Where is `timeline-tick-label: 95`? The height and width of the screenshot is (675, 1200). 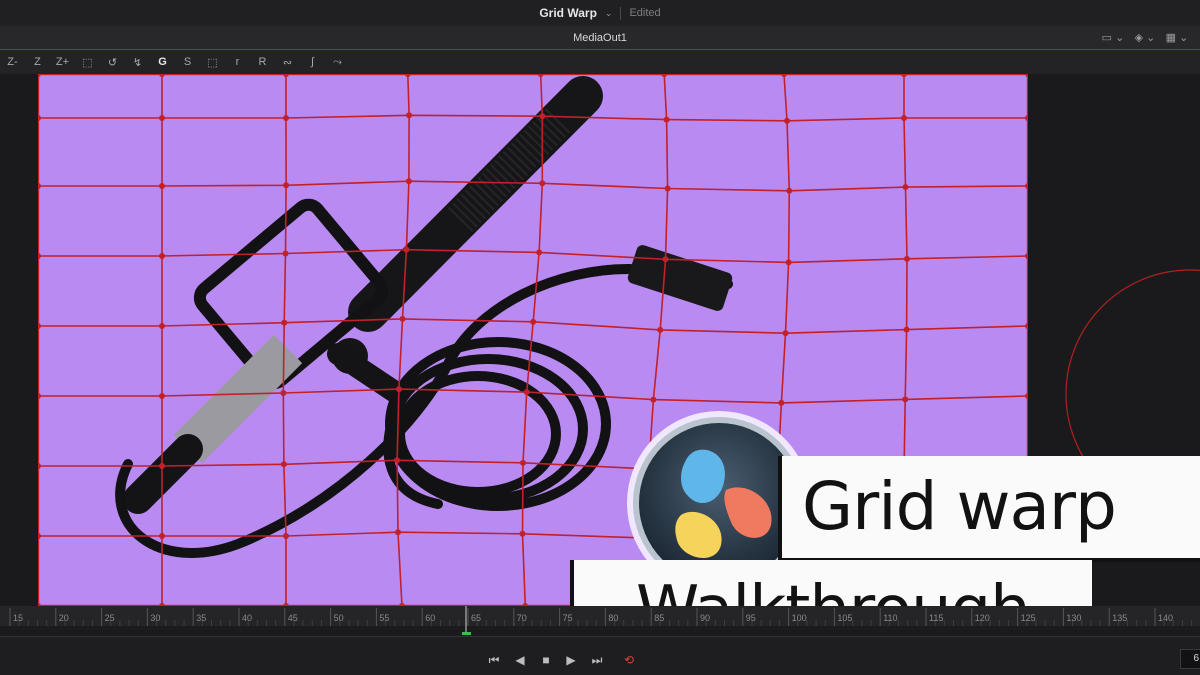
timeline-tick-label: 95 is located at coordinates (751, 618).